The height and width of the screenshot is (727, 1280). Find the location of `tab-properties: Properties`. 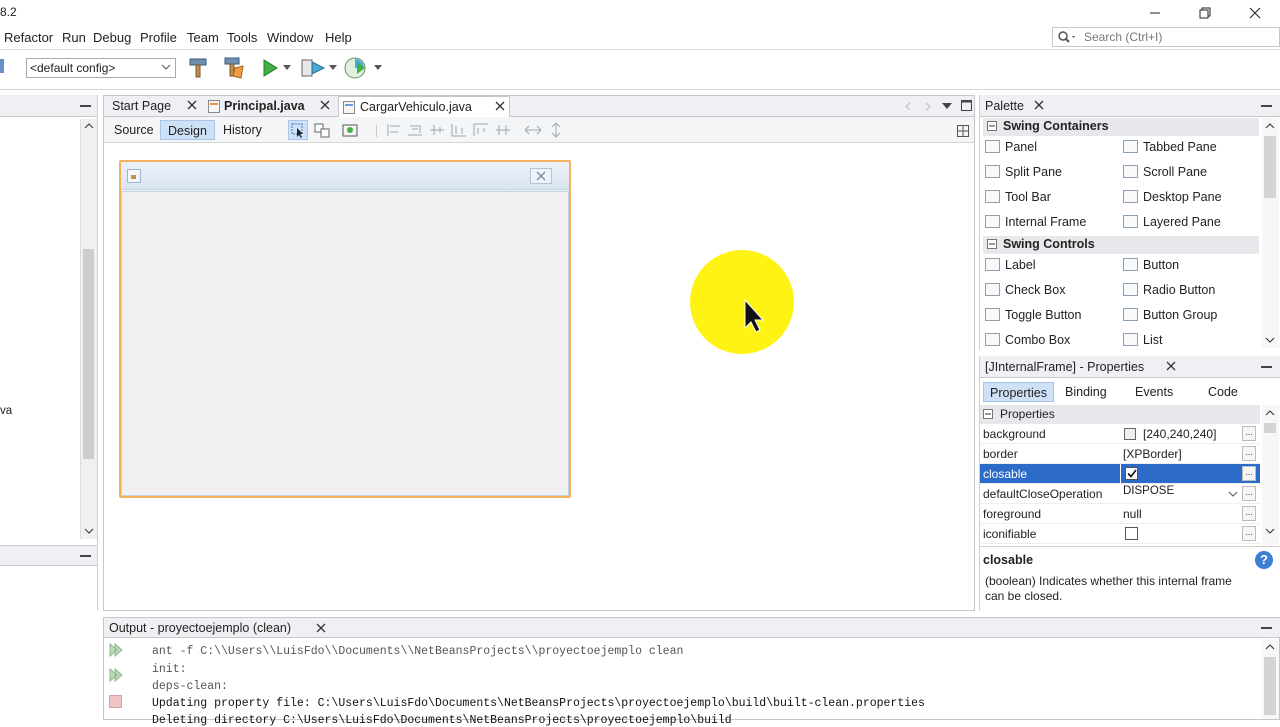

tab-properties: Properties is located at coordinates (1018, 392).